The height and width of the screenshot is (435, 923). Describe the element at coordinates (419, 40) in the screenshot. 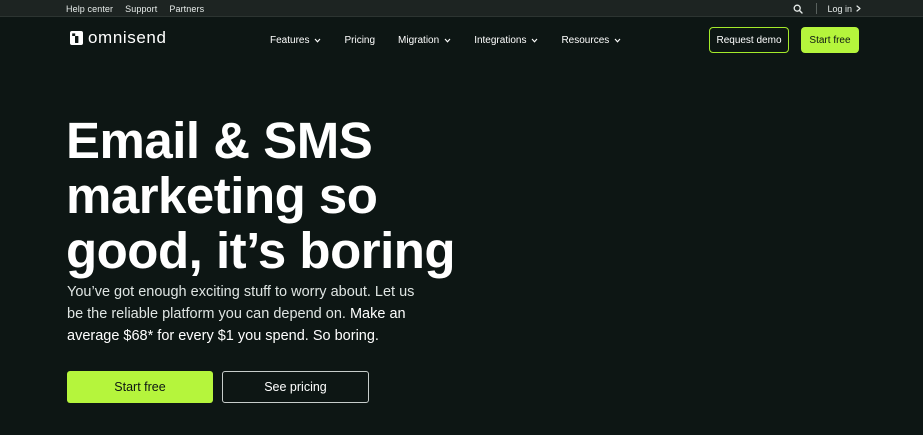

I see `nav-item-label: Migration` at that location.